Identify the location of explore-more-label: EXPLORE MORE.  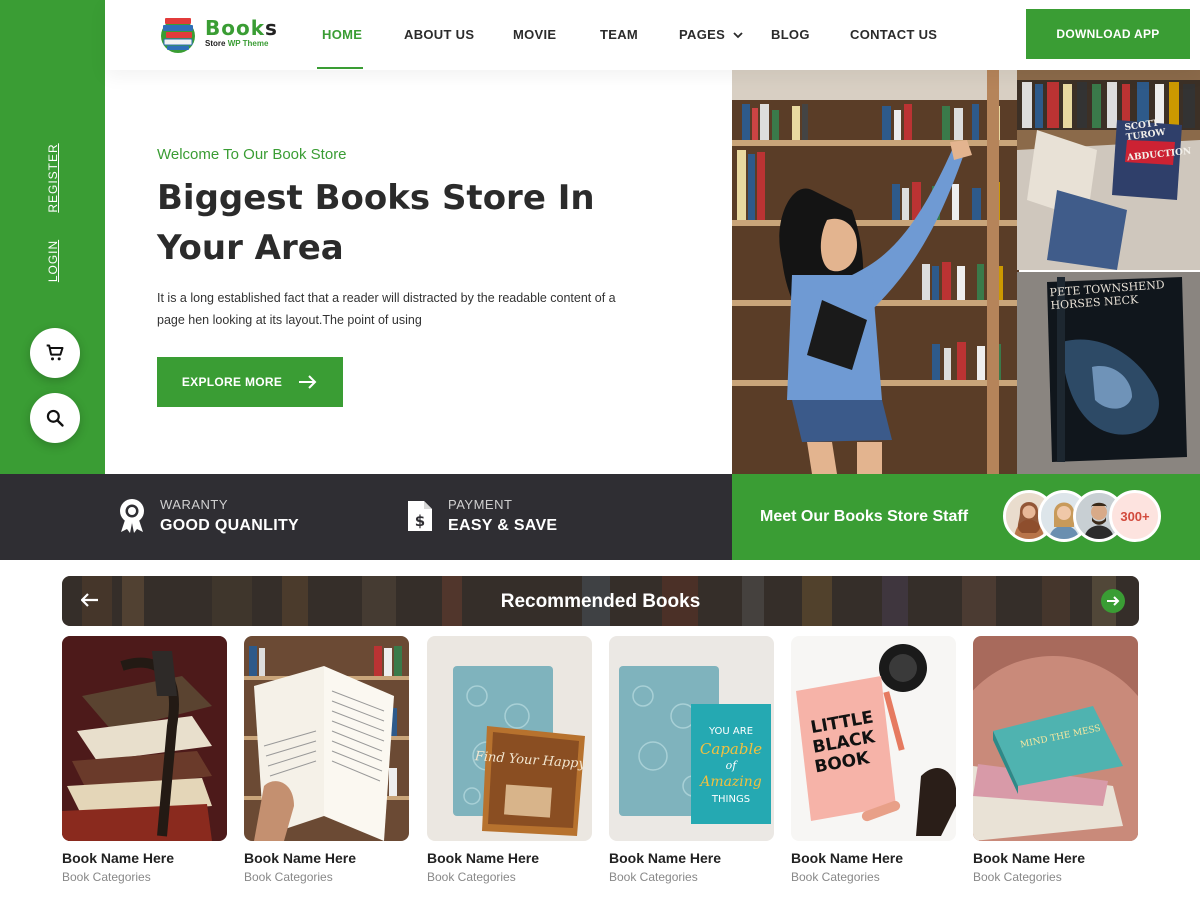
(232, 382).